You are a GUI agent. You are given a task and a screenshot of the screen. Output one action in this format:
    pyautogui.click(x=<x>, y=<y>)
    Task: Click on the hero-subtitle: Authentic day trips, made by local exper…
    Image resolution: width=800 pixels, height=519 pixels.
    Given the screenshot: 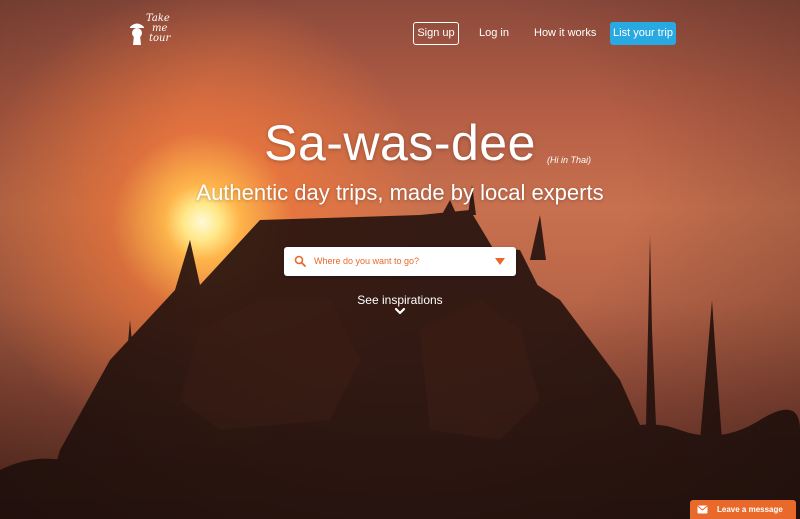 What is the action you would take?
    pyautogui.click(x=400, y=192)
    